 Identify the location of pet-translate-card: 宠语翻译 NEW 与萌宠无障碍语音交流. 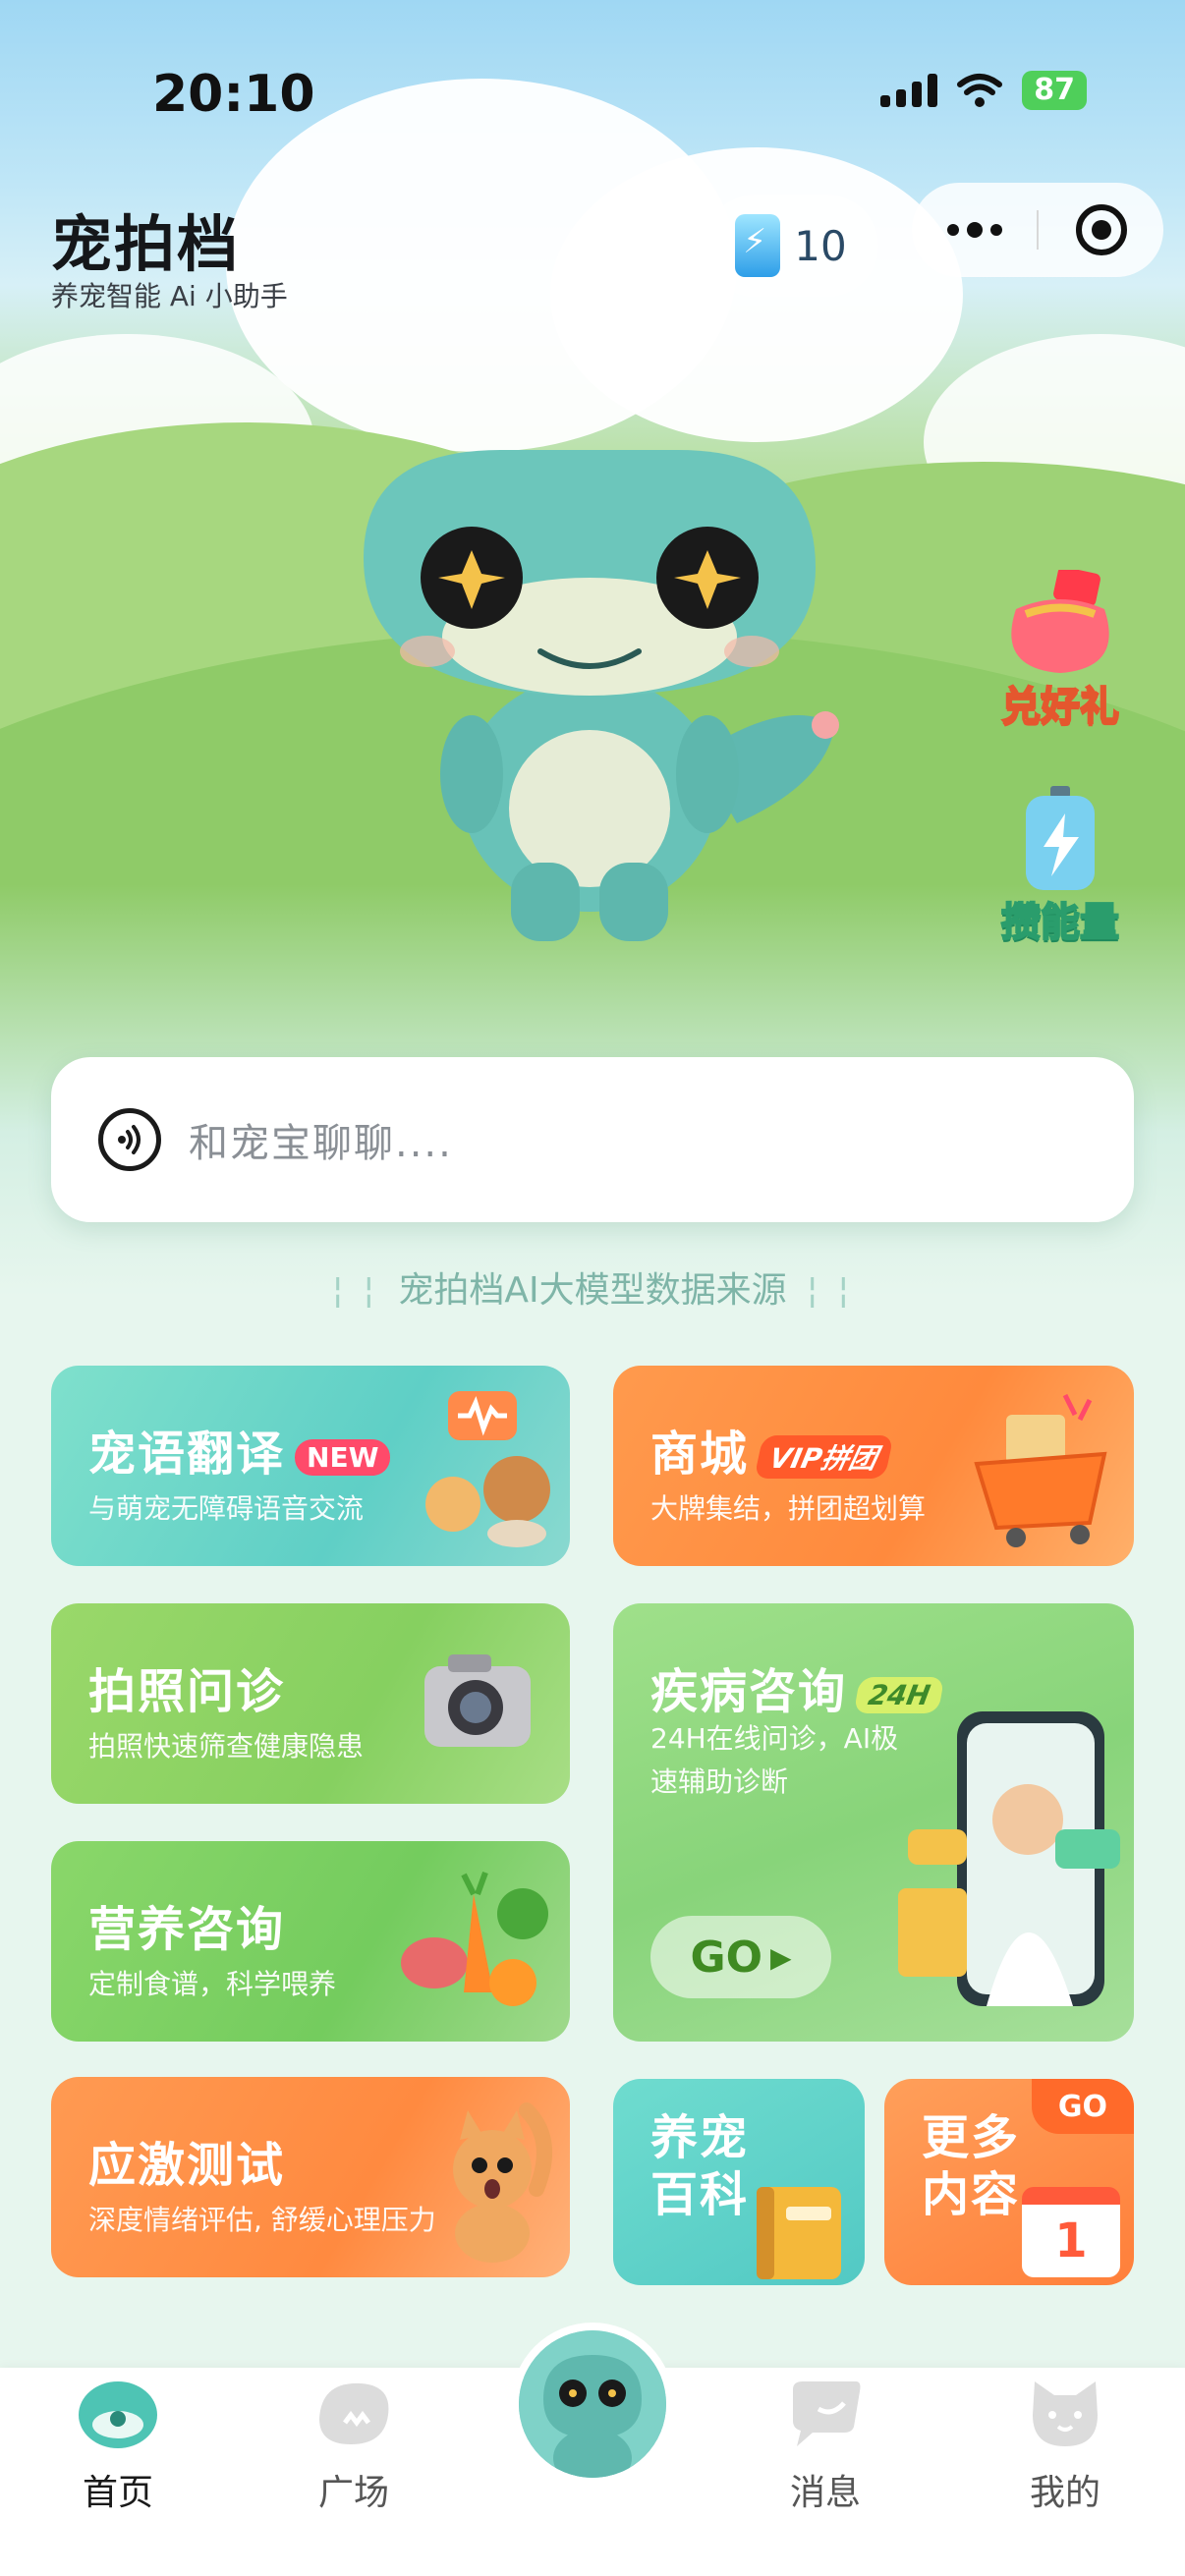
(311, 1466).